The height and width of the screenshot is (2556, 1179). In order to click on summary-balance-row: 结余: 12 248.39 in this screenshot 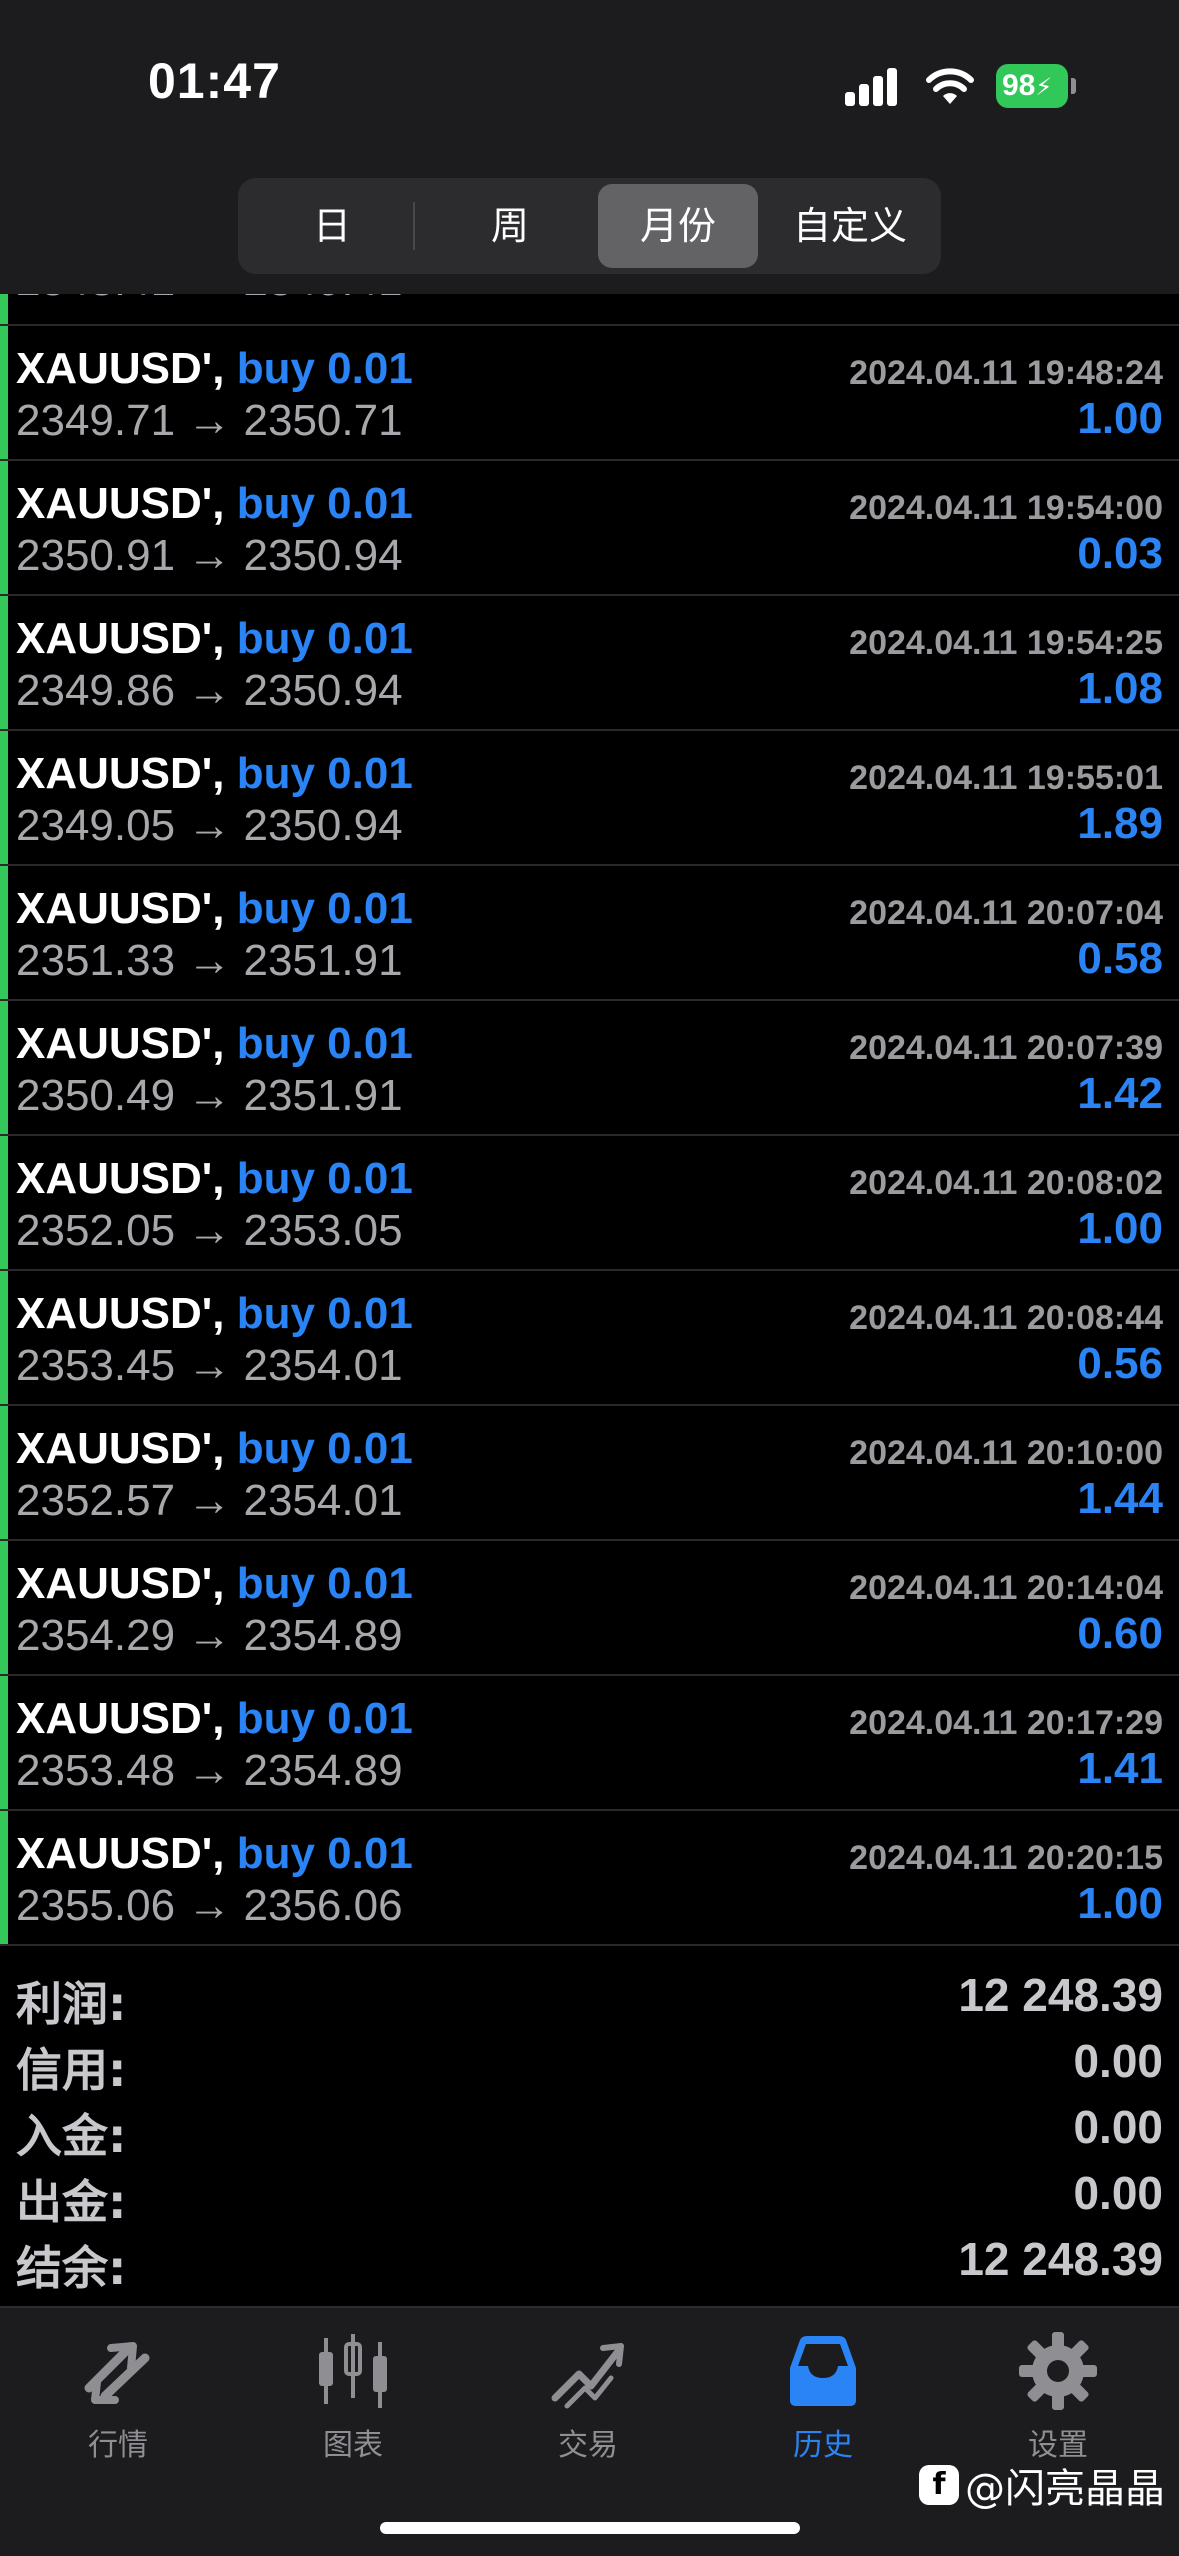, I will do `click(589, 2265)`.